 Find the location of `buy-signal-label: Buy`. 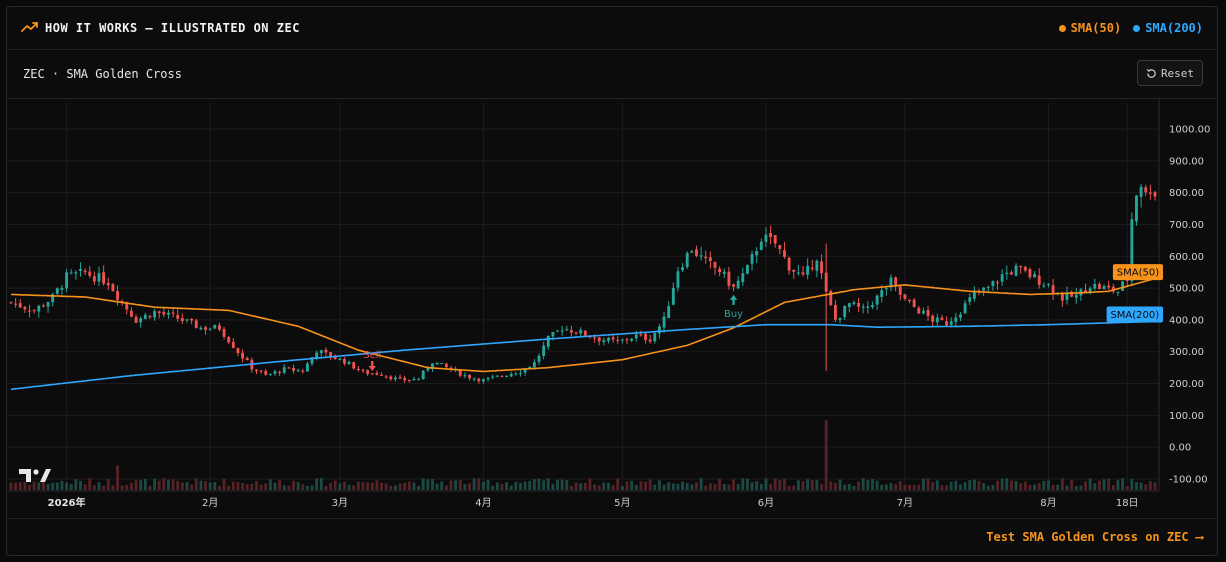

buy-signal-label: Buy is located at coordinates (733, 314).